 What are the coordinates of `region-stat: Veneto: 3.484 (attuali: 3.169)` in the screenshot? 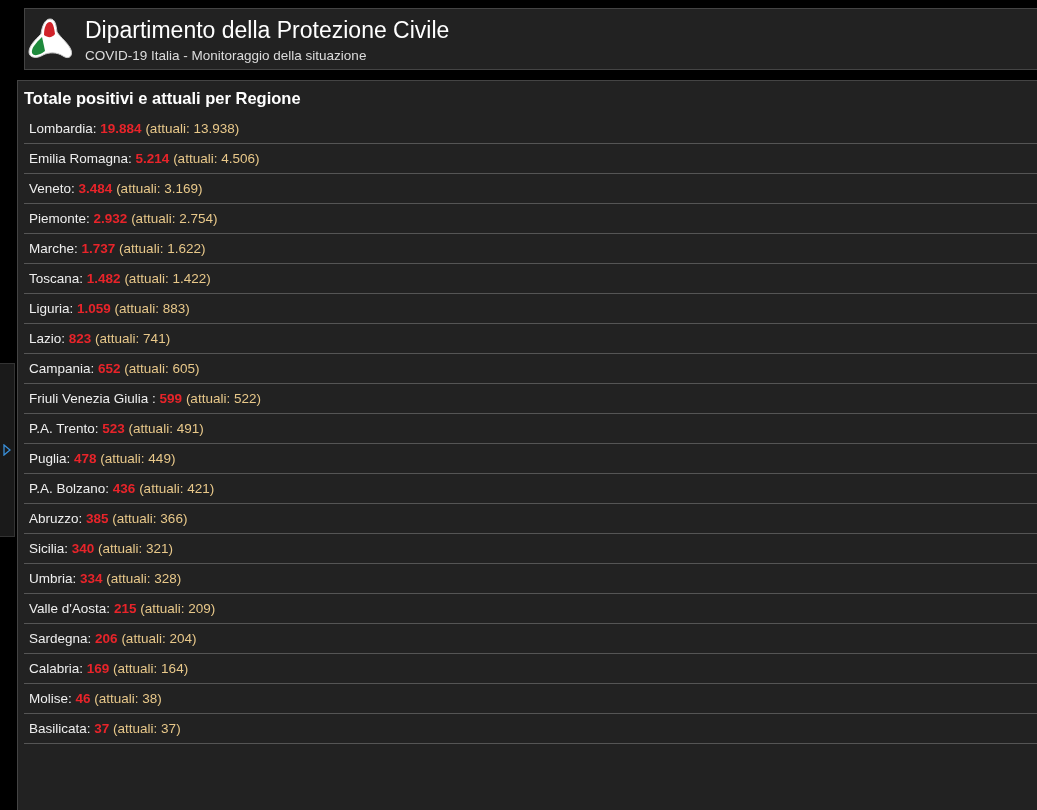 It's located at (116, 188).